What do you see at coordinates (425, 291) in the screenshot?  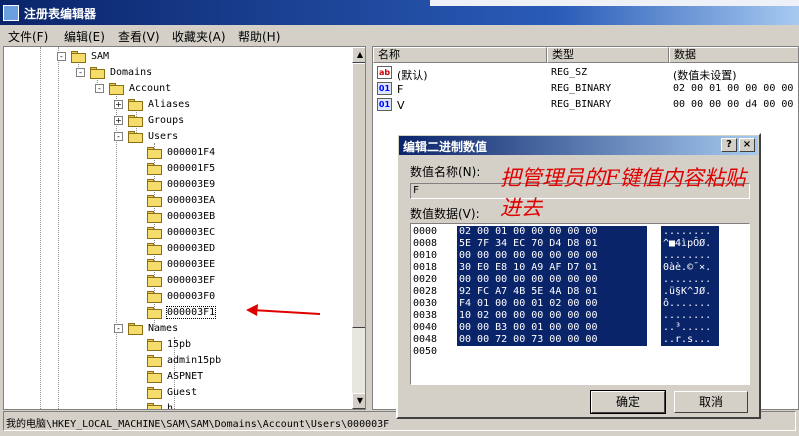 I see `hex-offset: 0028` at bounding box center [425, 291].